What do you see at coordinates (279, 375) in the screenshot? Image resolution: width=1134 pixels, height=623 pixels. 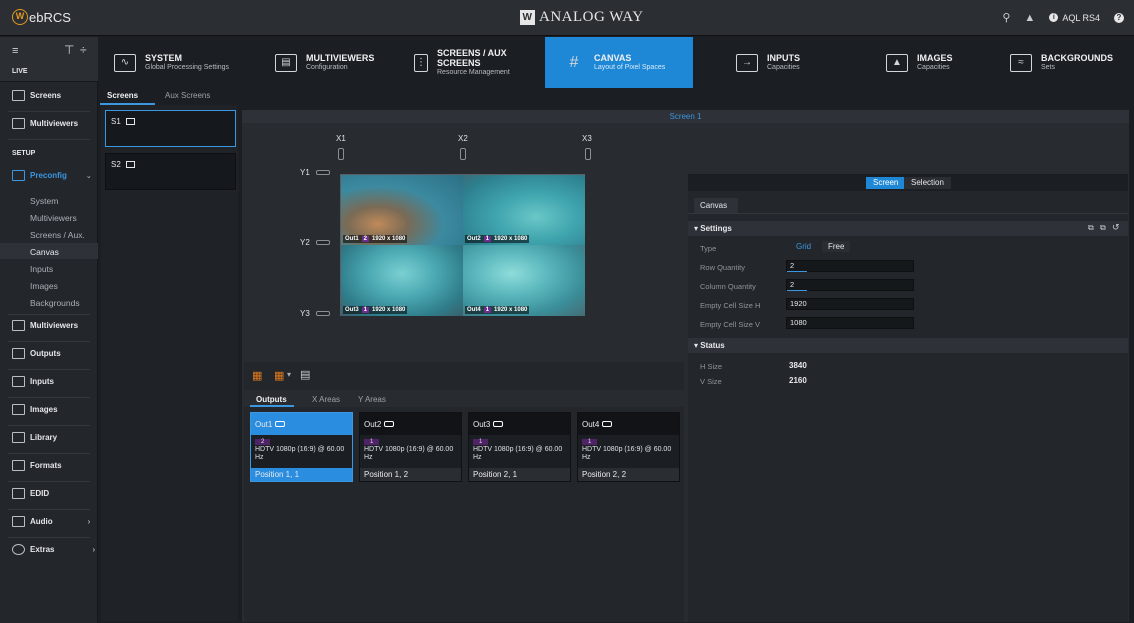 I see `split-vertical-icon: ▦` at bounding box center [279, 375].